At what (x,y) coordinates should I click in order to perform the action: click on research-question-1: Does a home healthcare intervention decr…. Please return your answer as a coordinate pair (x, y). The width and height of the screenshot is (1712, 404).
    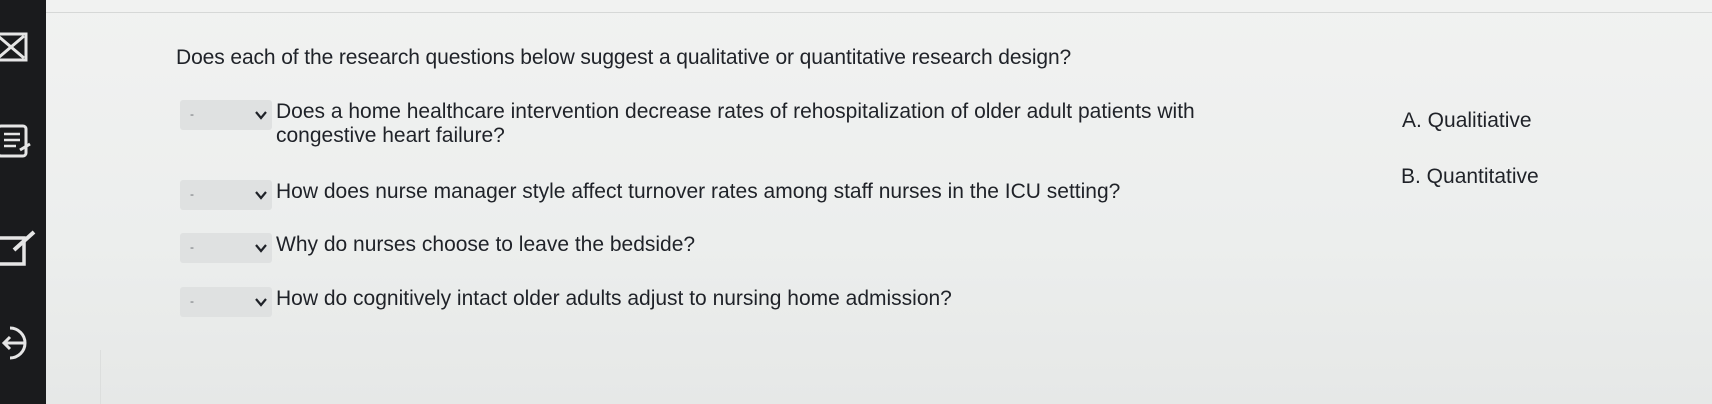
    Looking at the image, I should click on (735, 123).